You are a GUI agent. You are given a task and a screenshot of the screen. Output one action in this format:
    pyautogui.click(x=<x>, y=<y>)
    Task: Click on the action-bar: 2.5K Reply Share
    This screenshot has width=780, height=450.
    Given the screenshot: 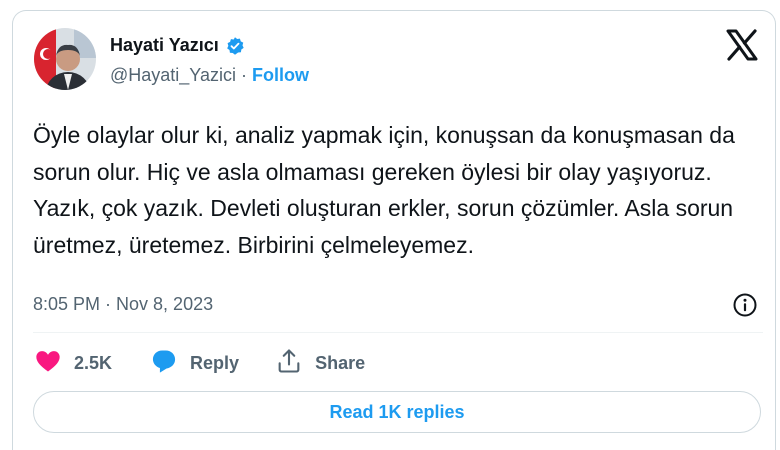 What is the action you would take?
    pyautogui.click(x=199, y=363)
    